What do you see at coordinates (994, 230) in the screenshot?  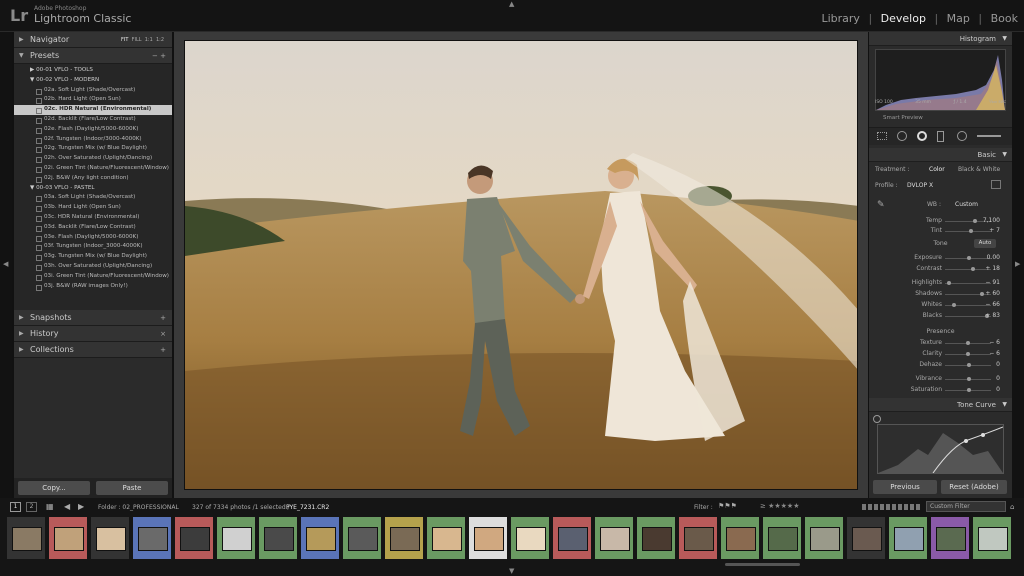 I see `tint-value: + 7` at bounding box center [994, 230].